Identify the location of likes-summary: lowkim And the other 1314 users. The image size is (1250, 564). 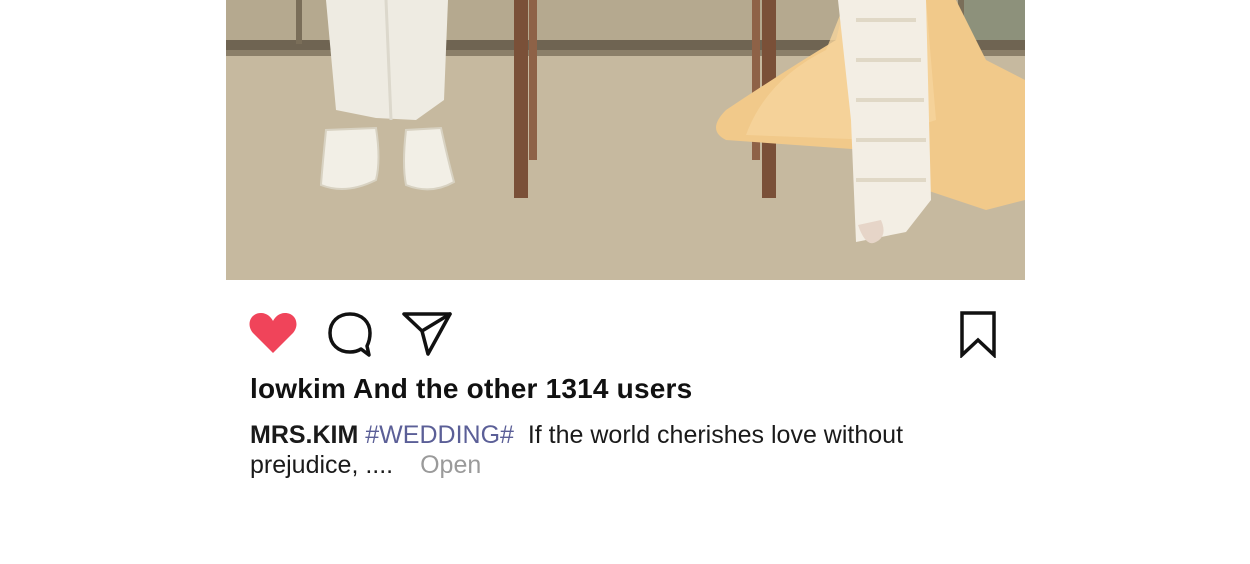
(471, 389).